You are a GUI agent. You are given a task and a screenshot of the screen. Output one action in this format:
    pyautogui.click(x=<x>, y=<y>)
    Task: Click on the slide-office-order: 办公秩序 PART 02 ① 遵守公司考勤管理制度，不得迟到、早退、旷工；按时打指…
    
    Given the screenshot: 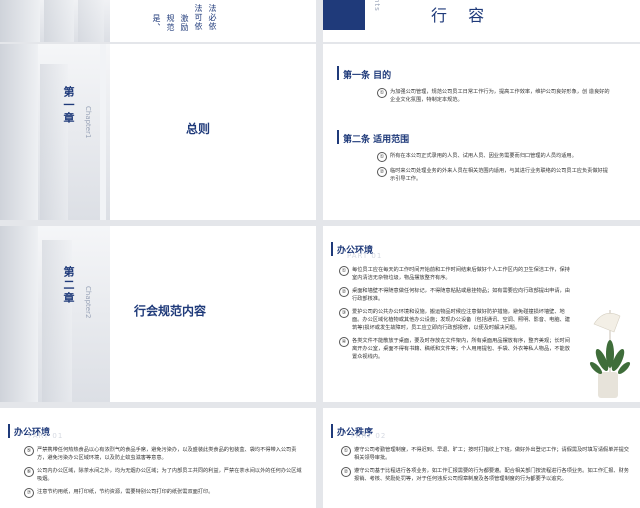 What is the action you would take?
    pyautogui.click(x=481, y=458)
    